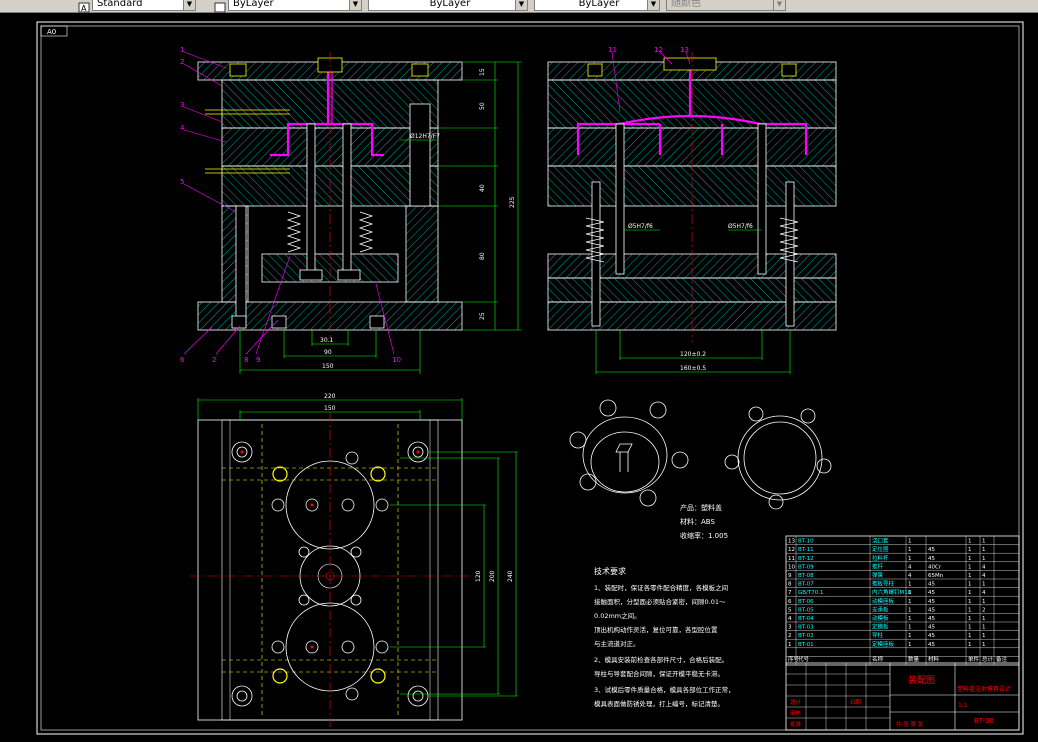 Image resolution: width=1038 pixels, height=742 pixels. Describe the element at coordinates (656, 629) in the screenshot. I see `tech-req-line: 顶出机构动作灵活，复位可靠，各型腔位置` at that location.